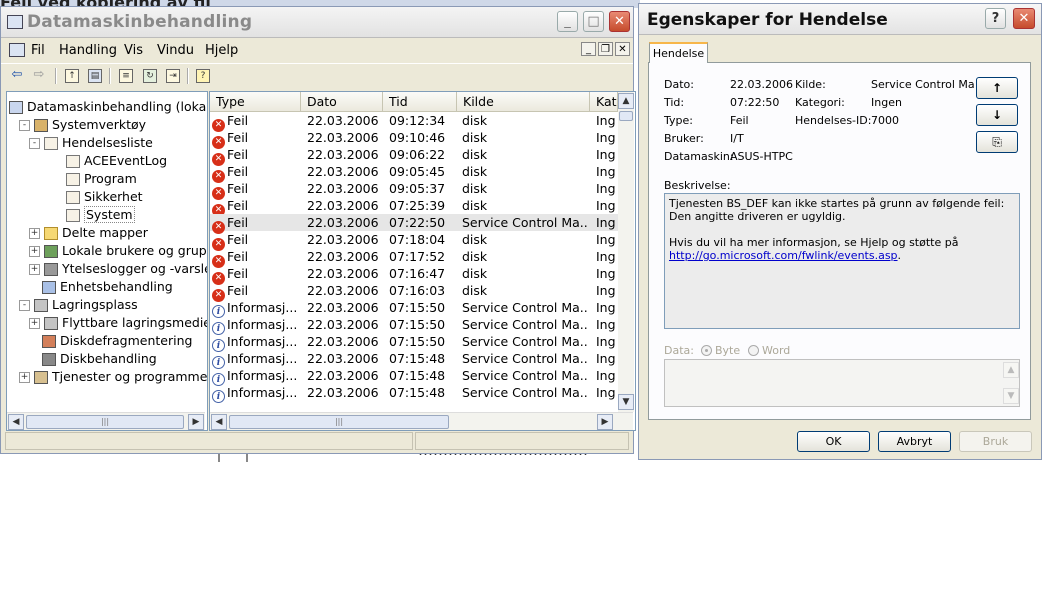 This screenshot has height=600, width=1042. I want to click on tree-node: Program, so click(101, 179).